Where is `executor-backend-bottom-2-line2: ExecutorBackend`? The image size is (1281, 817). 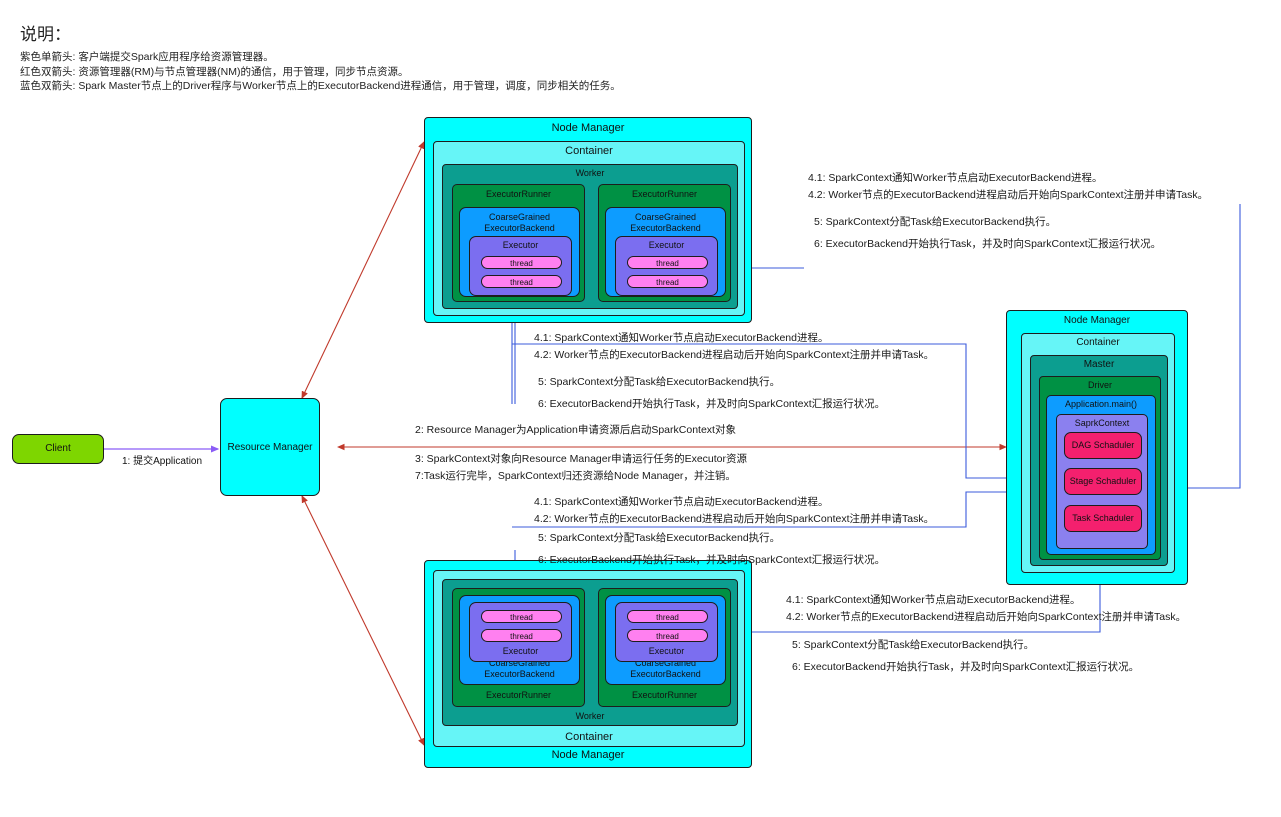
executor-backend-bottom-2-line2: ExecutorBackend is located at coordinates (665, 674).